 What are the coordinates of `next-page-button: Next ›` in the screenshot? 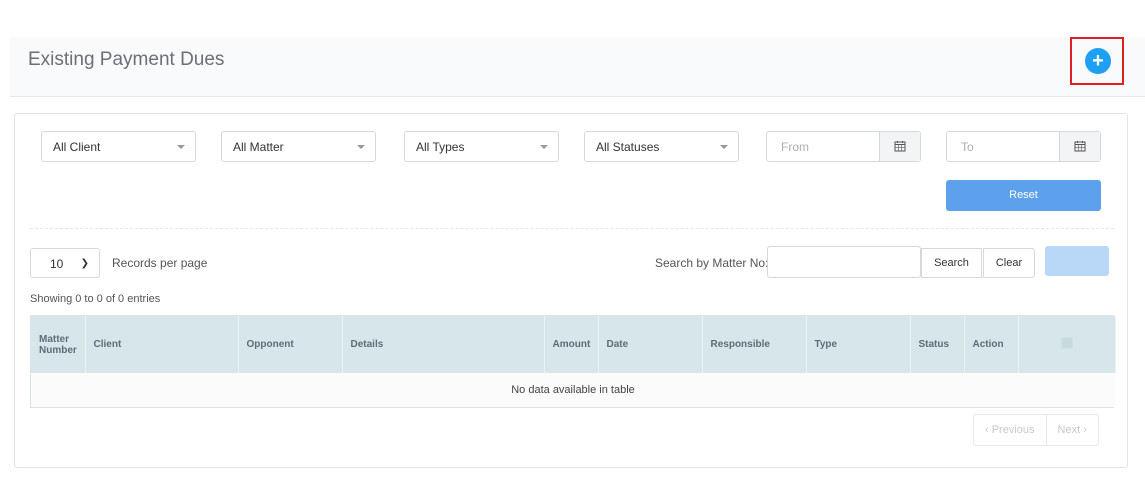 It's located at (1071, 430).